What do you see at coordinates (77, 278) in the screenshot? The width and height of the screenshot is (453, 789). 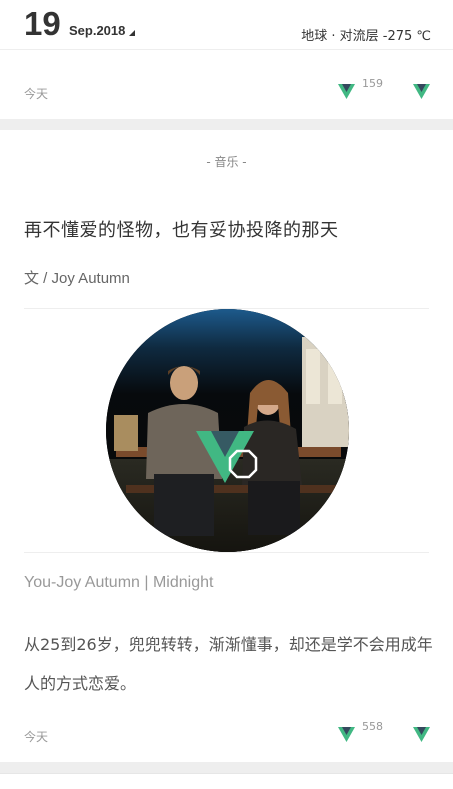 I see `article-author: 文 / Joy Autumn` at bounding box center [77, 278].